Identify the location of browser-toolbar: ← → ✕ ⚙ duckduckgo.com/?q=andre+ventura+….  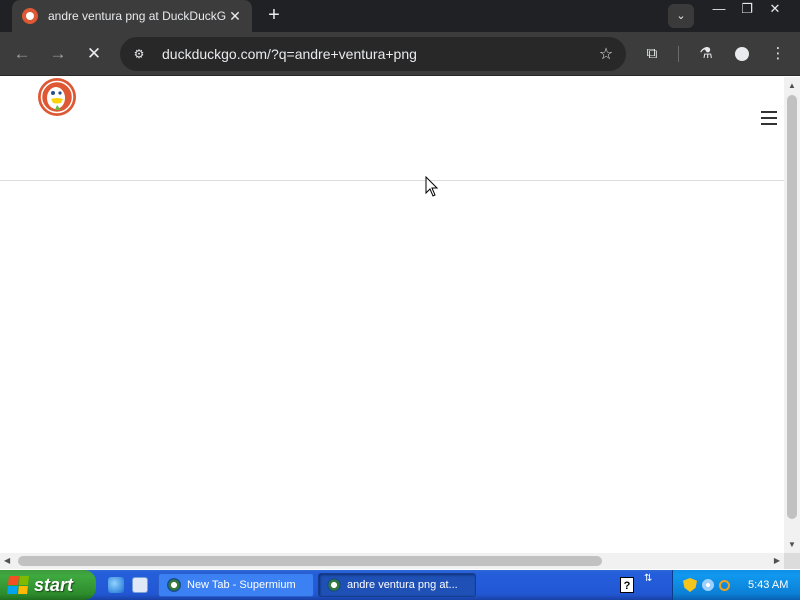
(400, 54).